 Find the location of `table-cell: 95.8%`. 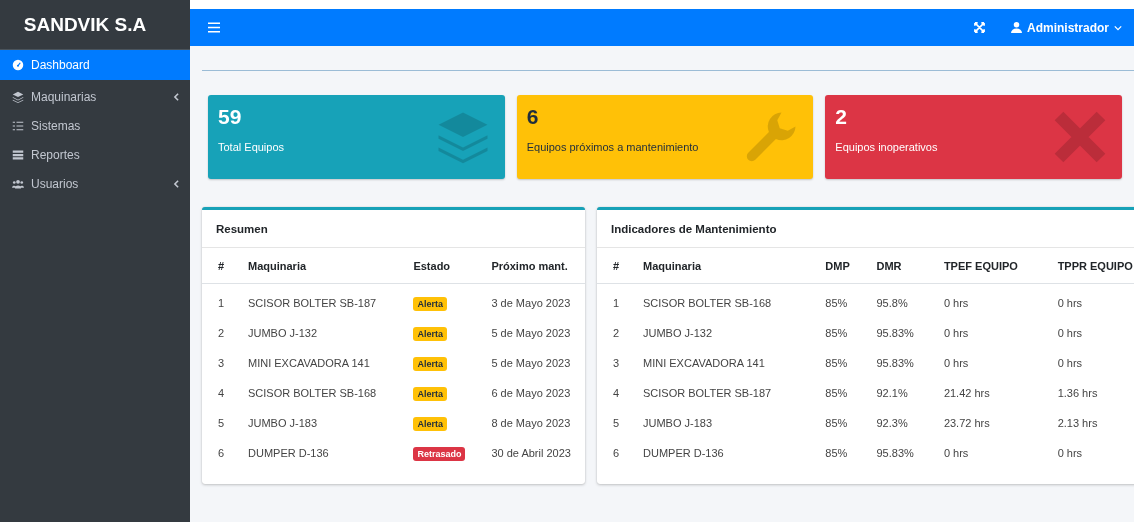

table-cell: 95.8% is located at coordinates (894, 300).